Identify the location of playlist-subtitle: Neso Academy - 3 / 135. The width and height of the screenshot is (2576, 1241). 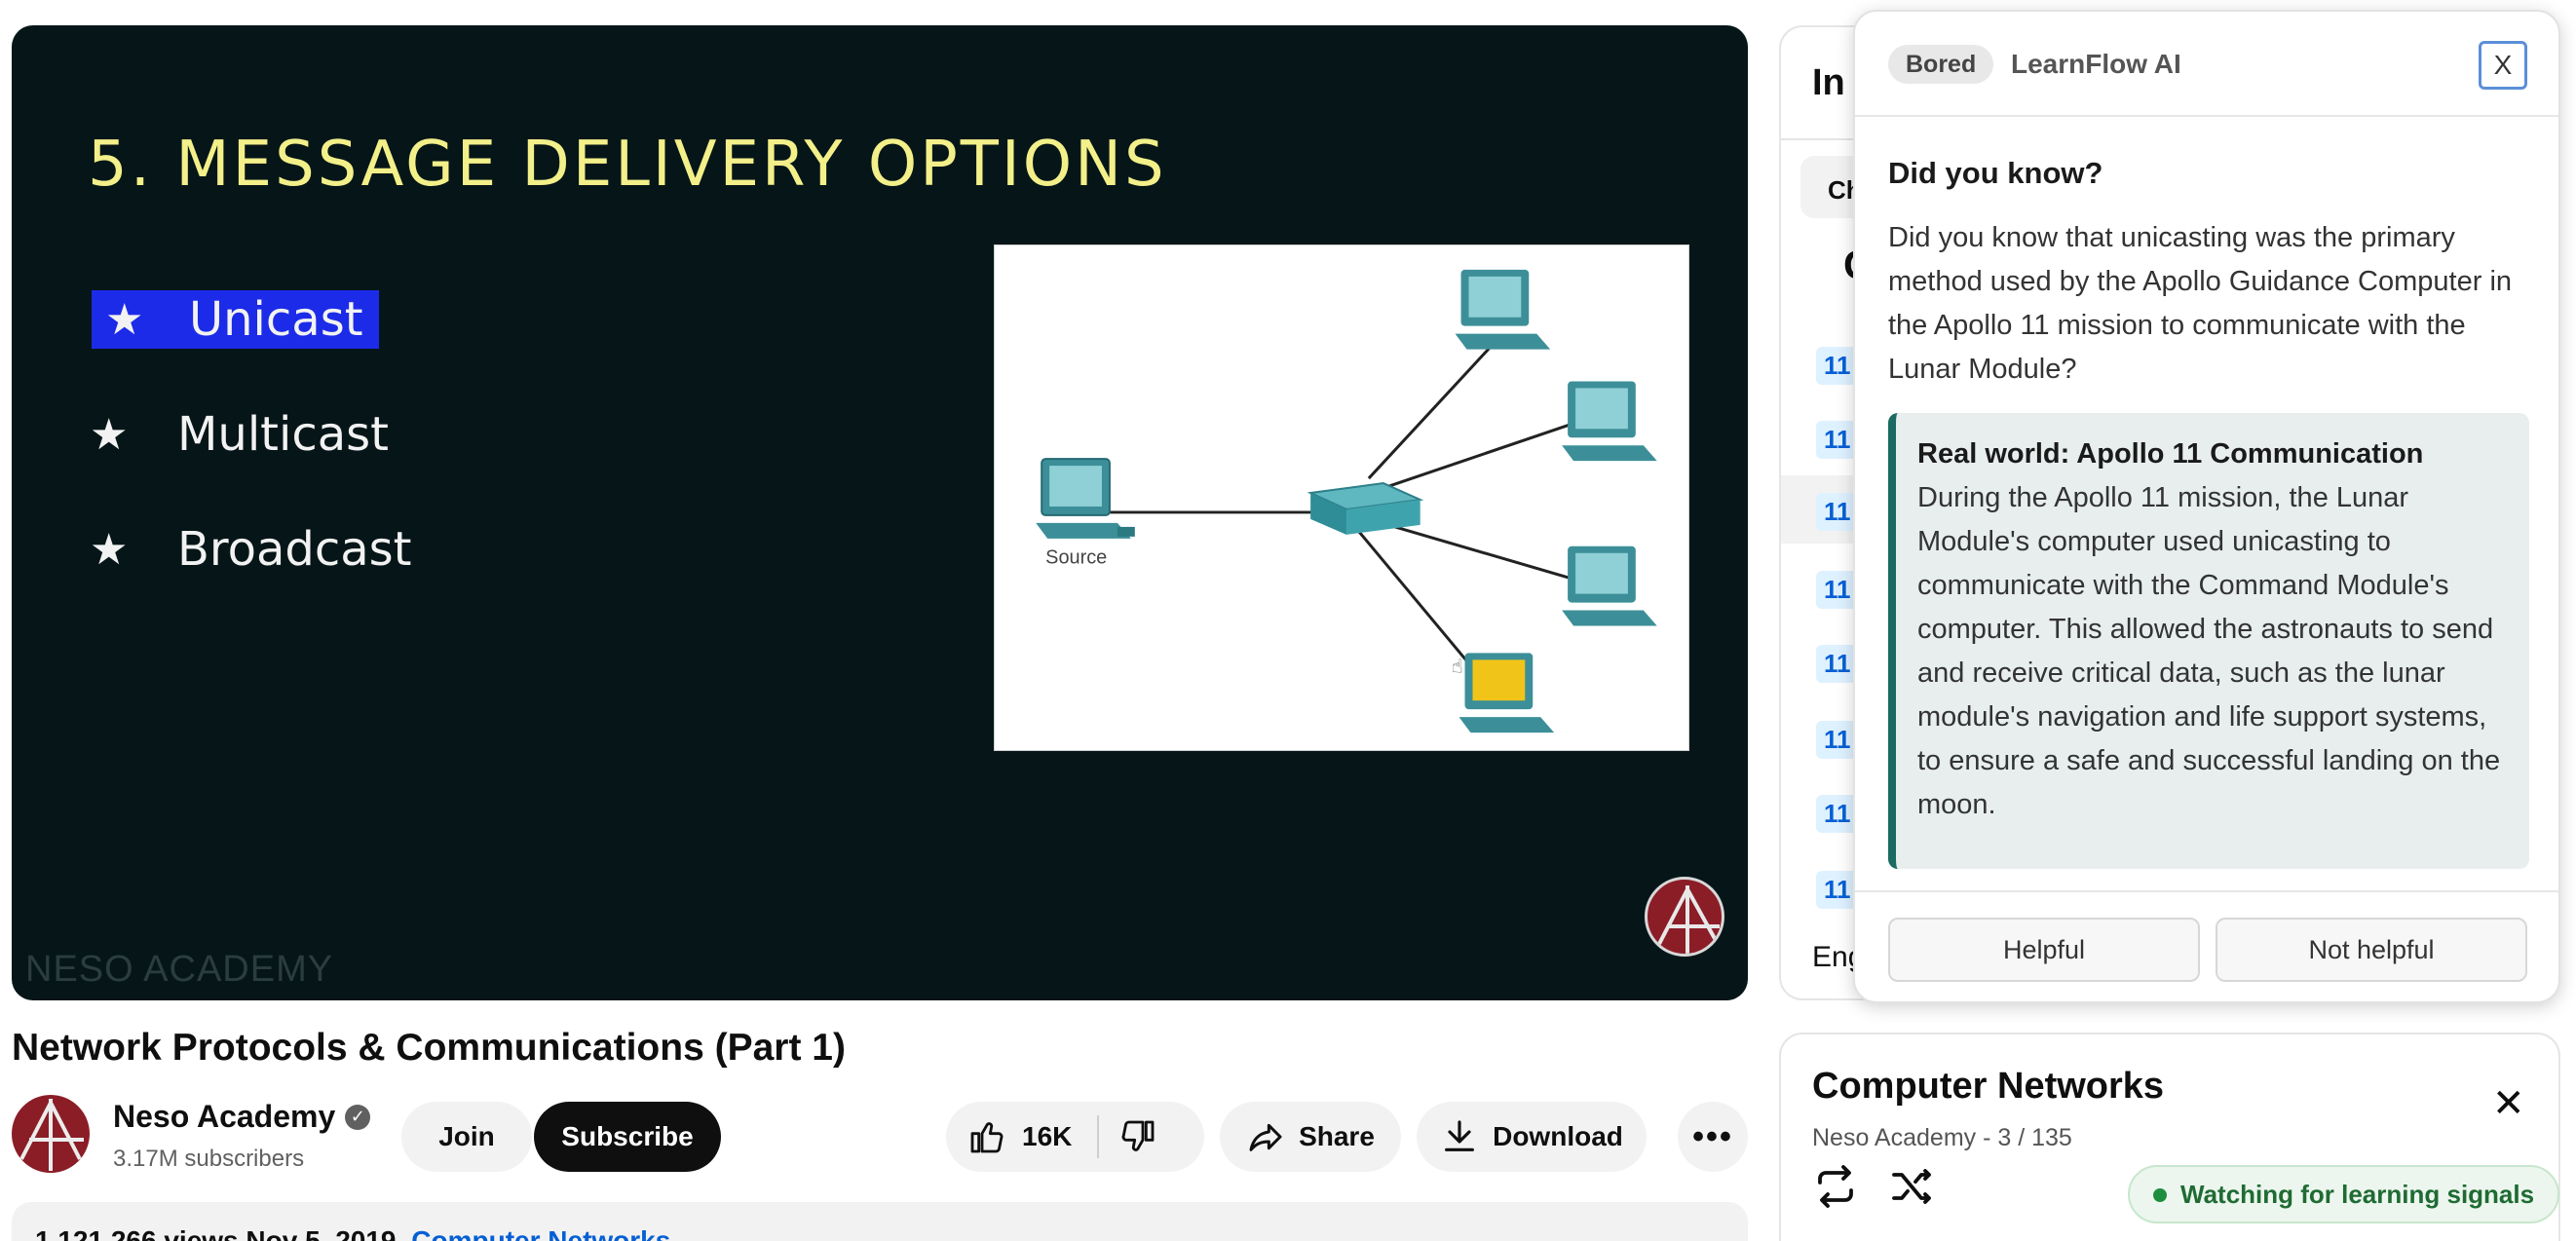
(1942, 1137).